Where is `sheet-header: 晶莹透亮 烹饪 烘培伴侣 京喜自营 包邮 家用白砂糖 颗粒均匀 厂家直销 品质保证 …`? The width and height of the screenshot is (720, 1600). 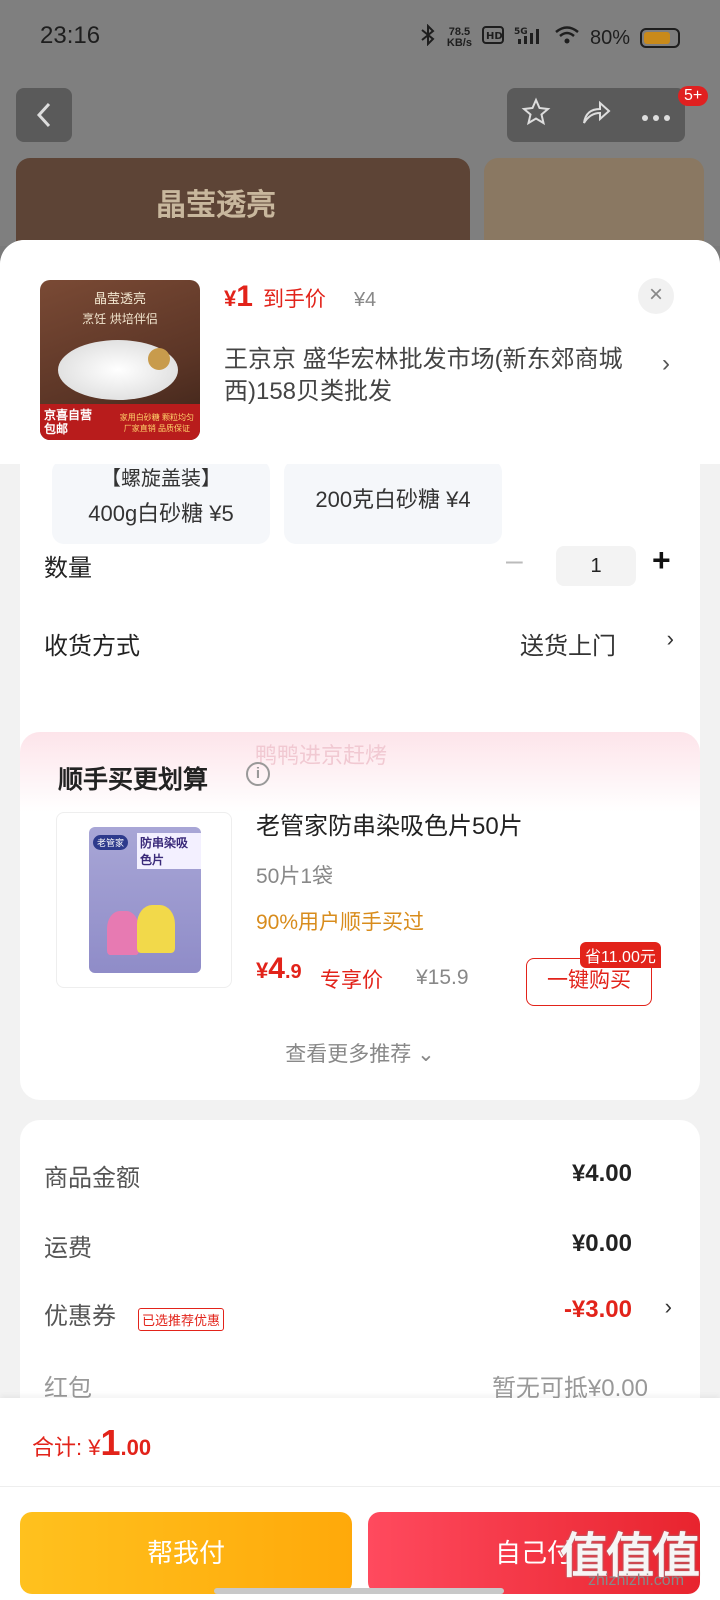
sheet-header: 晶莹透亮 烹饪 烘培伴侣 京喜自营 包邮 家用白砂糖 颗粒均匀 厂家直销 品质保证 … is located at coordinates (360, 352).